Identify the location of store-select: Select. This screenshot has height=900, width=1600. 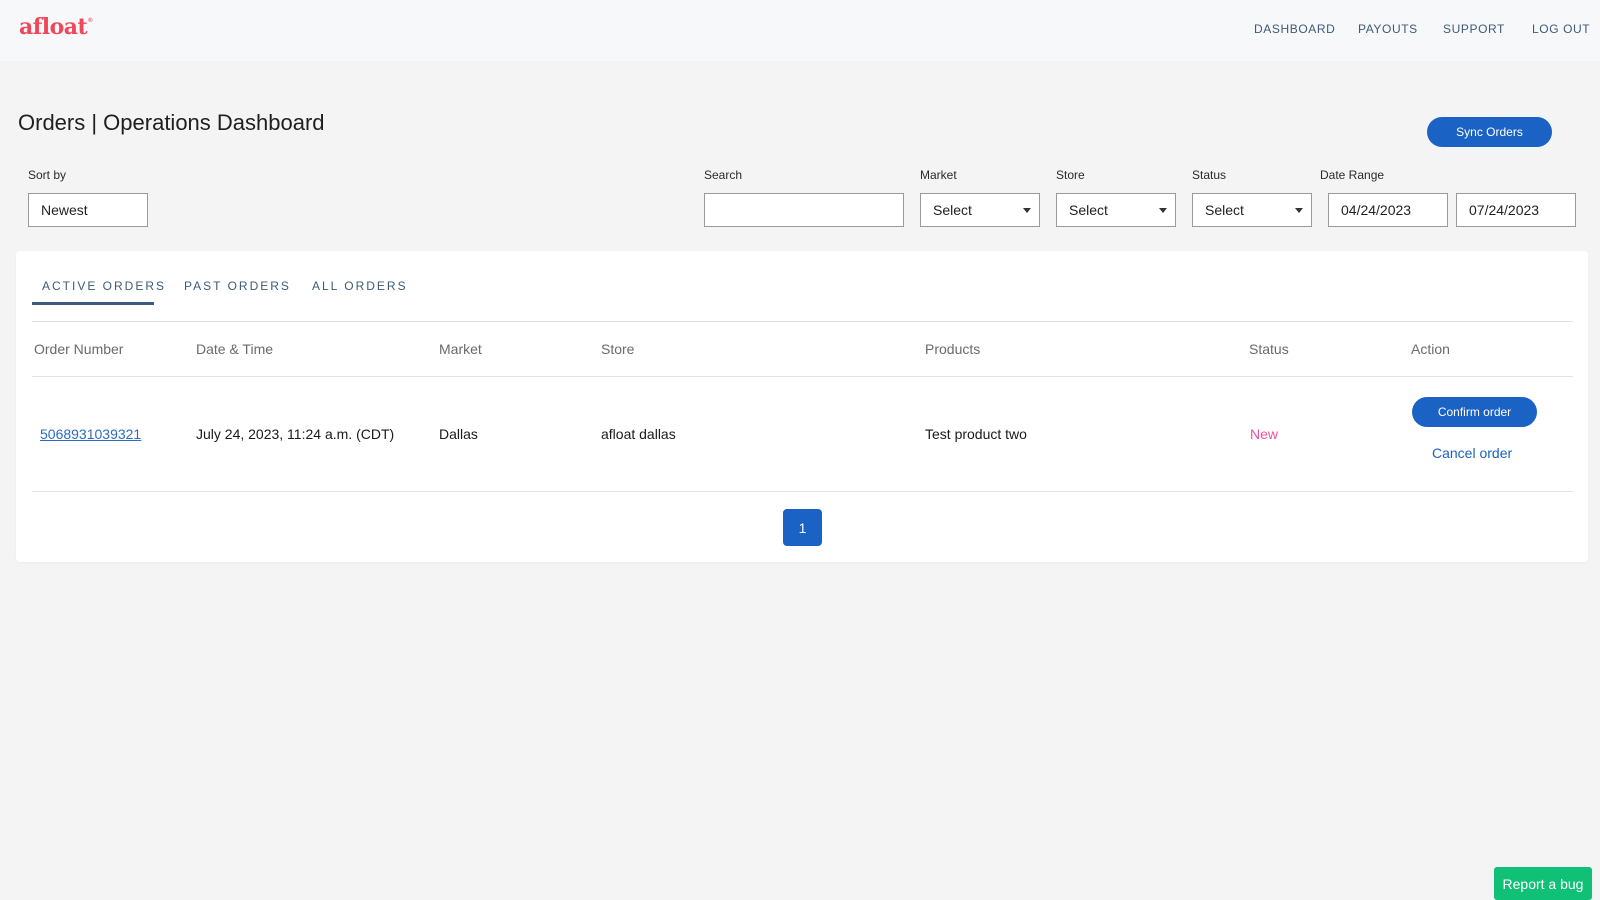
(1116, 210).